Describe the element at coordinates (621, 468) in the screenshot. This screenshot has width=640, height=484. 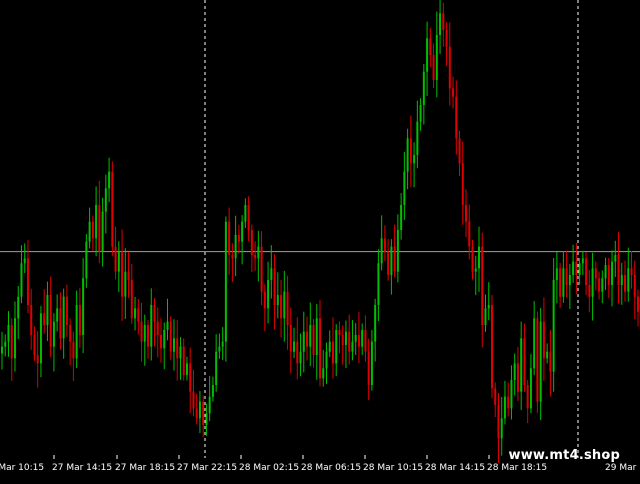
I see `x-tick-label: 29 Mar` at that location.